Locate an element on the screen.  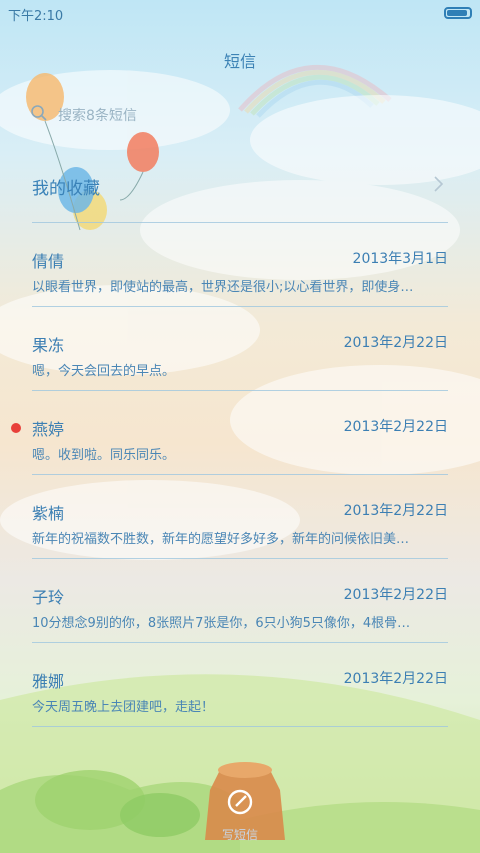
battery-icon is located at coordinates (458, 13).